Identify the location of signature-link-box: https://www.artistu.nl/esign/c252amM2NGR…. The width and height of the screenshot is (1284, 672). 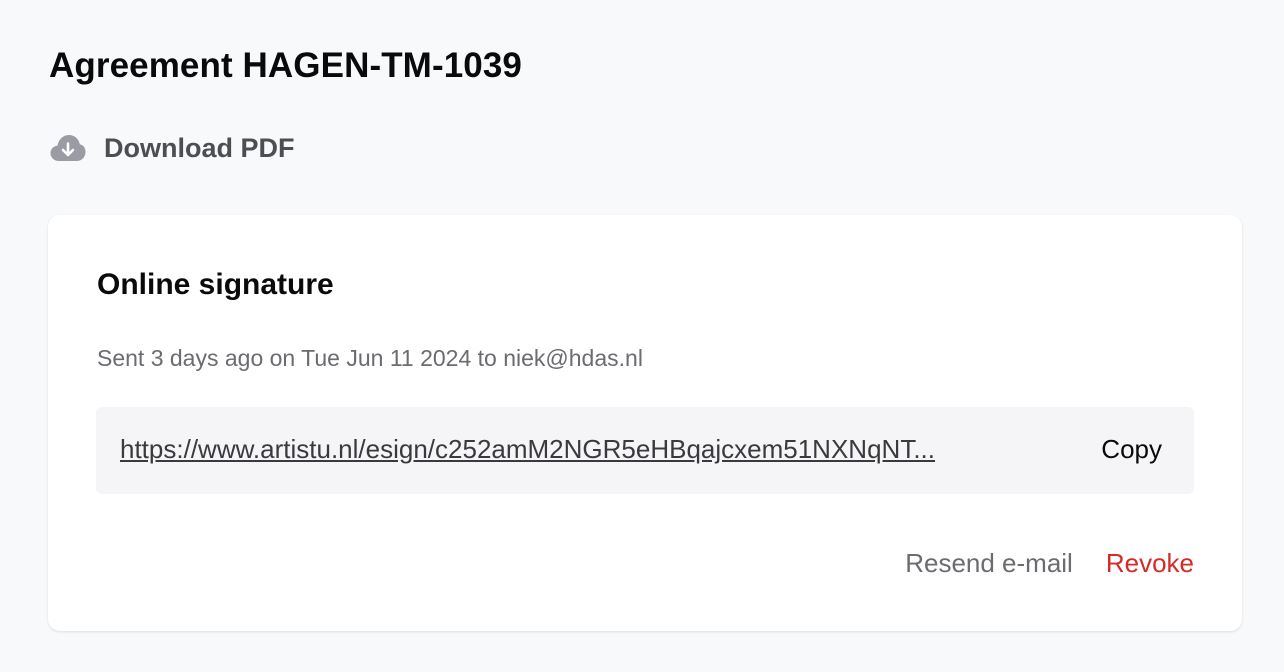
(645, 450).